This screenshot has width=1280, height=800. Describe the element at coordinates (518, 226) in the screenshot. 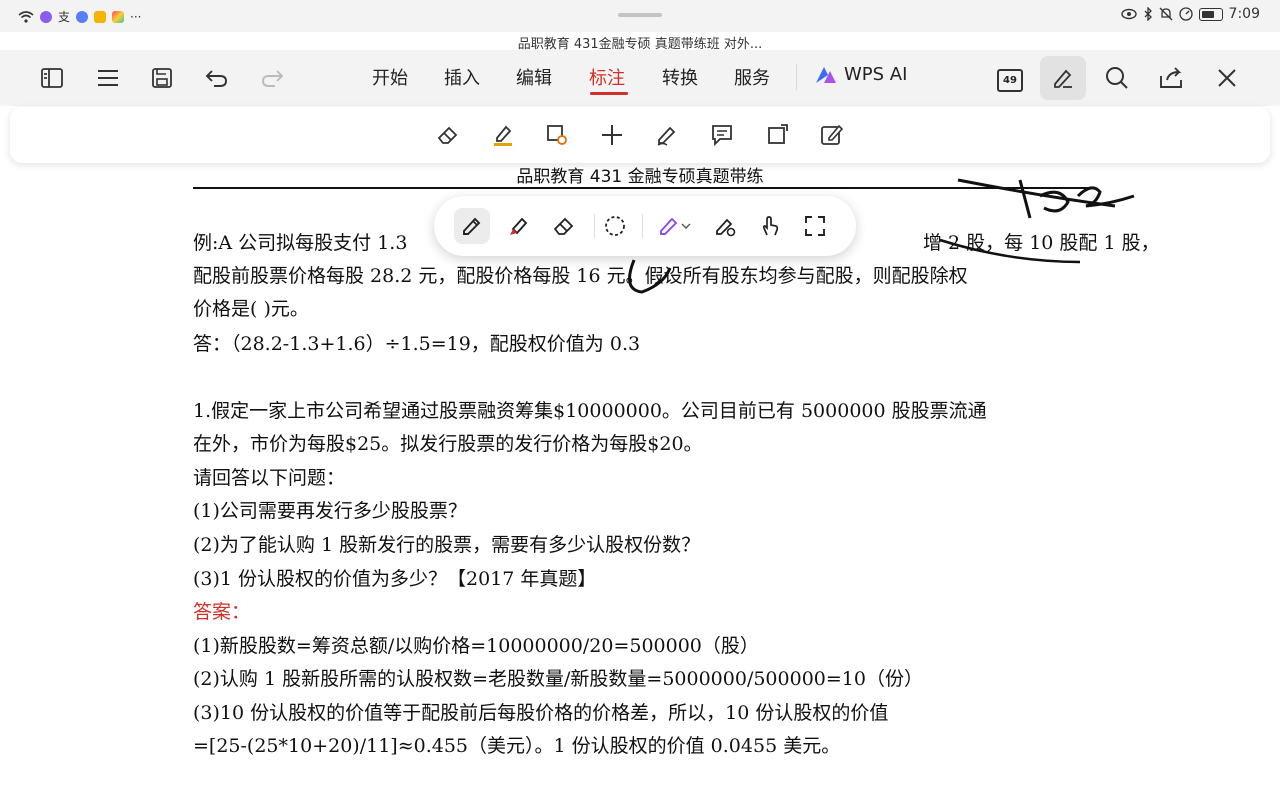

I see `marker-tool-icon` at that location.